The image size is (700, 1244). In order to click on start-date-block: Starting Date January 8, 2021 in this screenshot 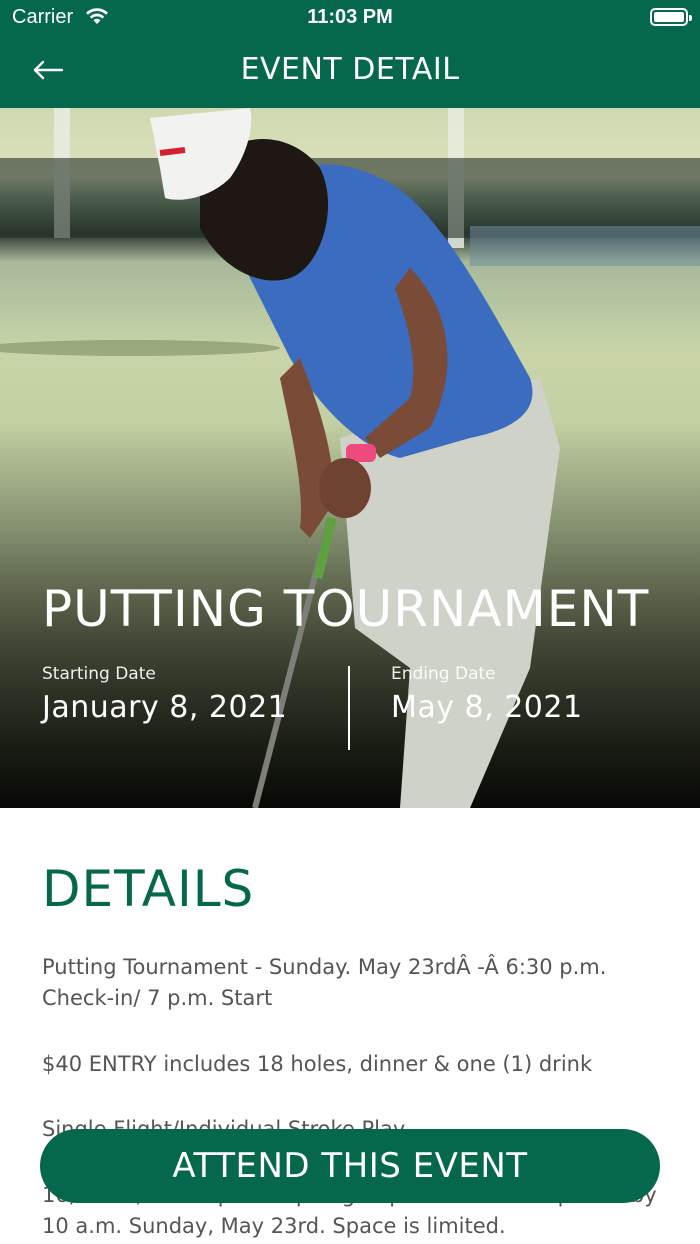, I will do `click(164, 694)`.